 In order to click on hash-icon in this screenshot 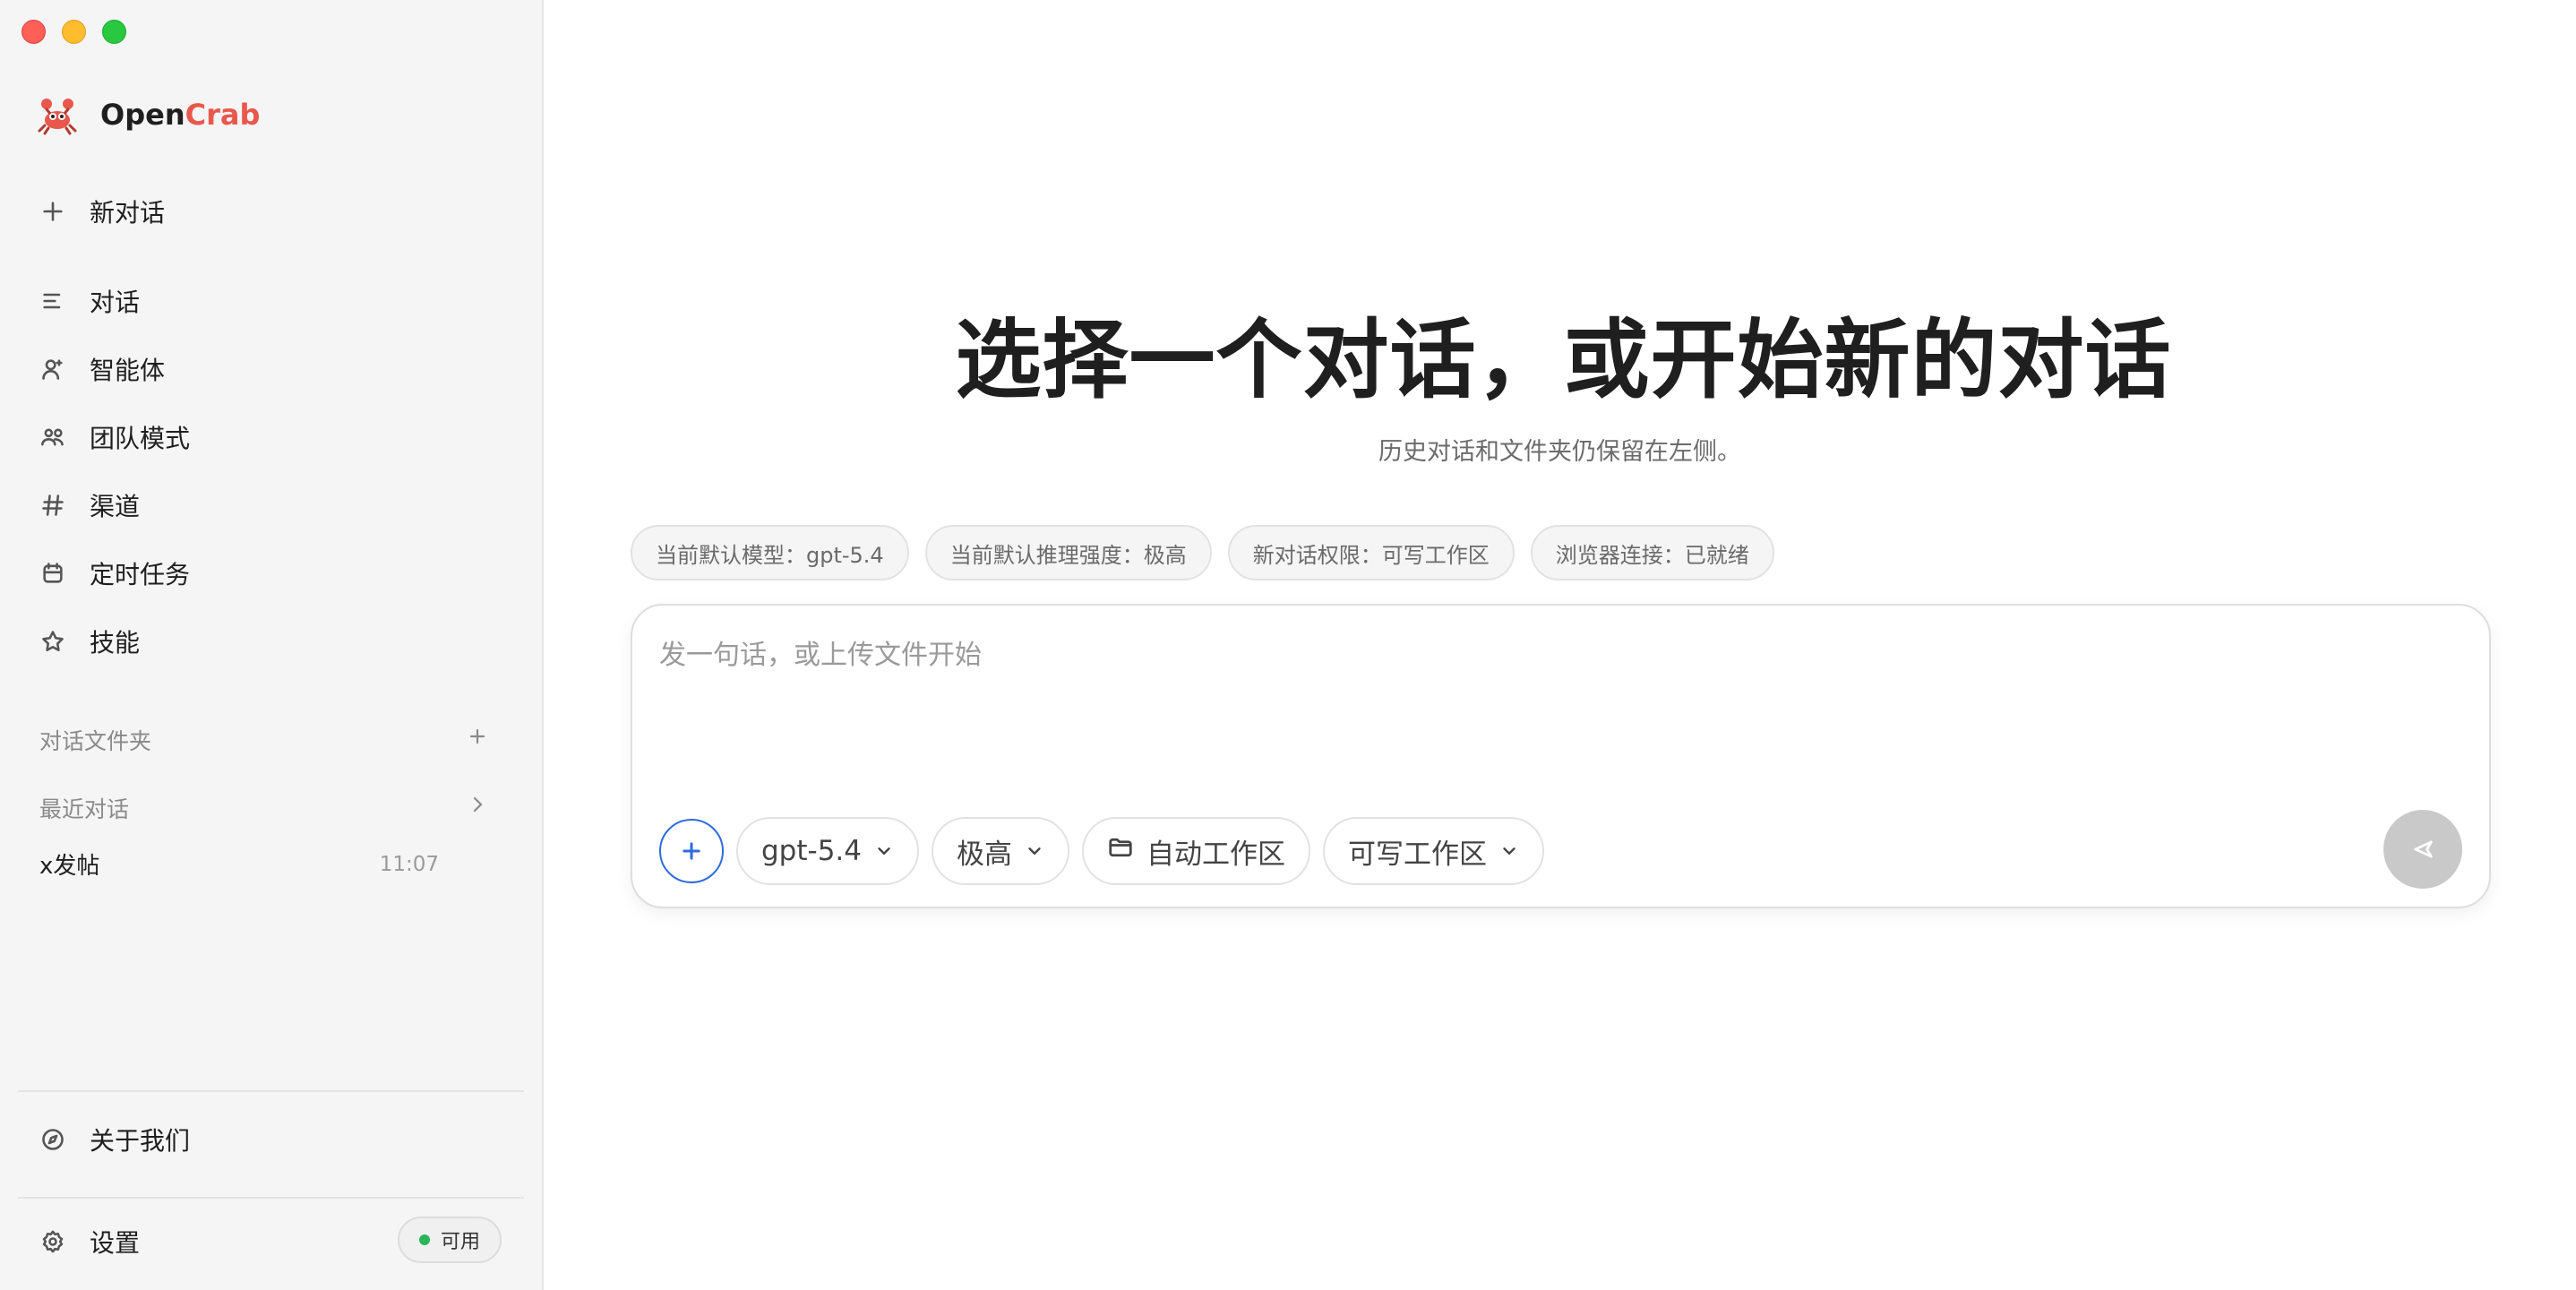, I will do `click(52, 505)`.